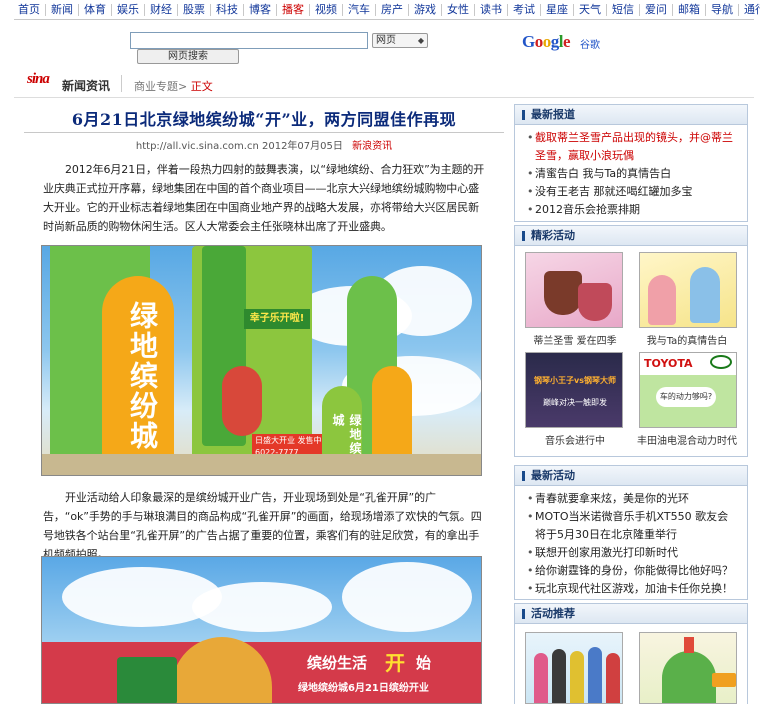  What do you see at coordinates (688, 9) in the screenshot?
I see `nav-item: 邮箱` at bounding box center [688, 9].